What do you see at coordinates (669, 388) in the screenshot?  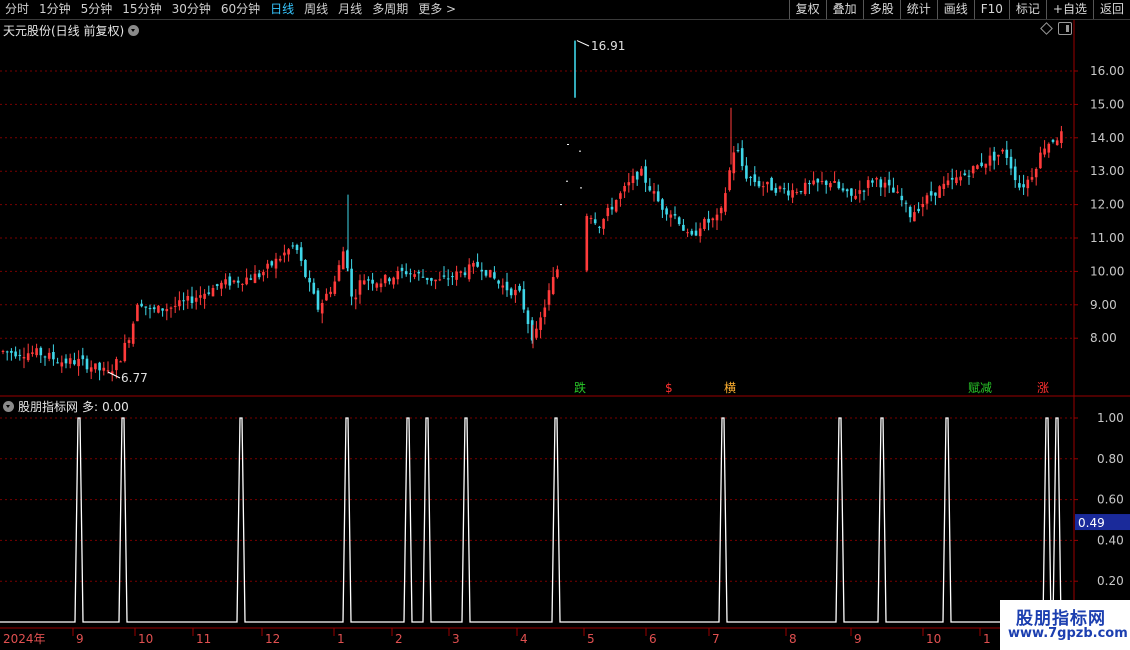 I see `signal-label-1: $` at bounding box center [669, 388].